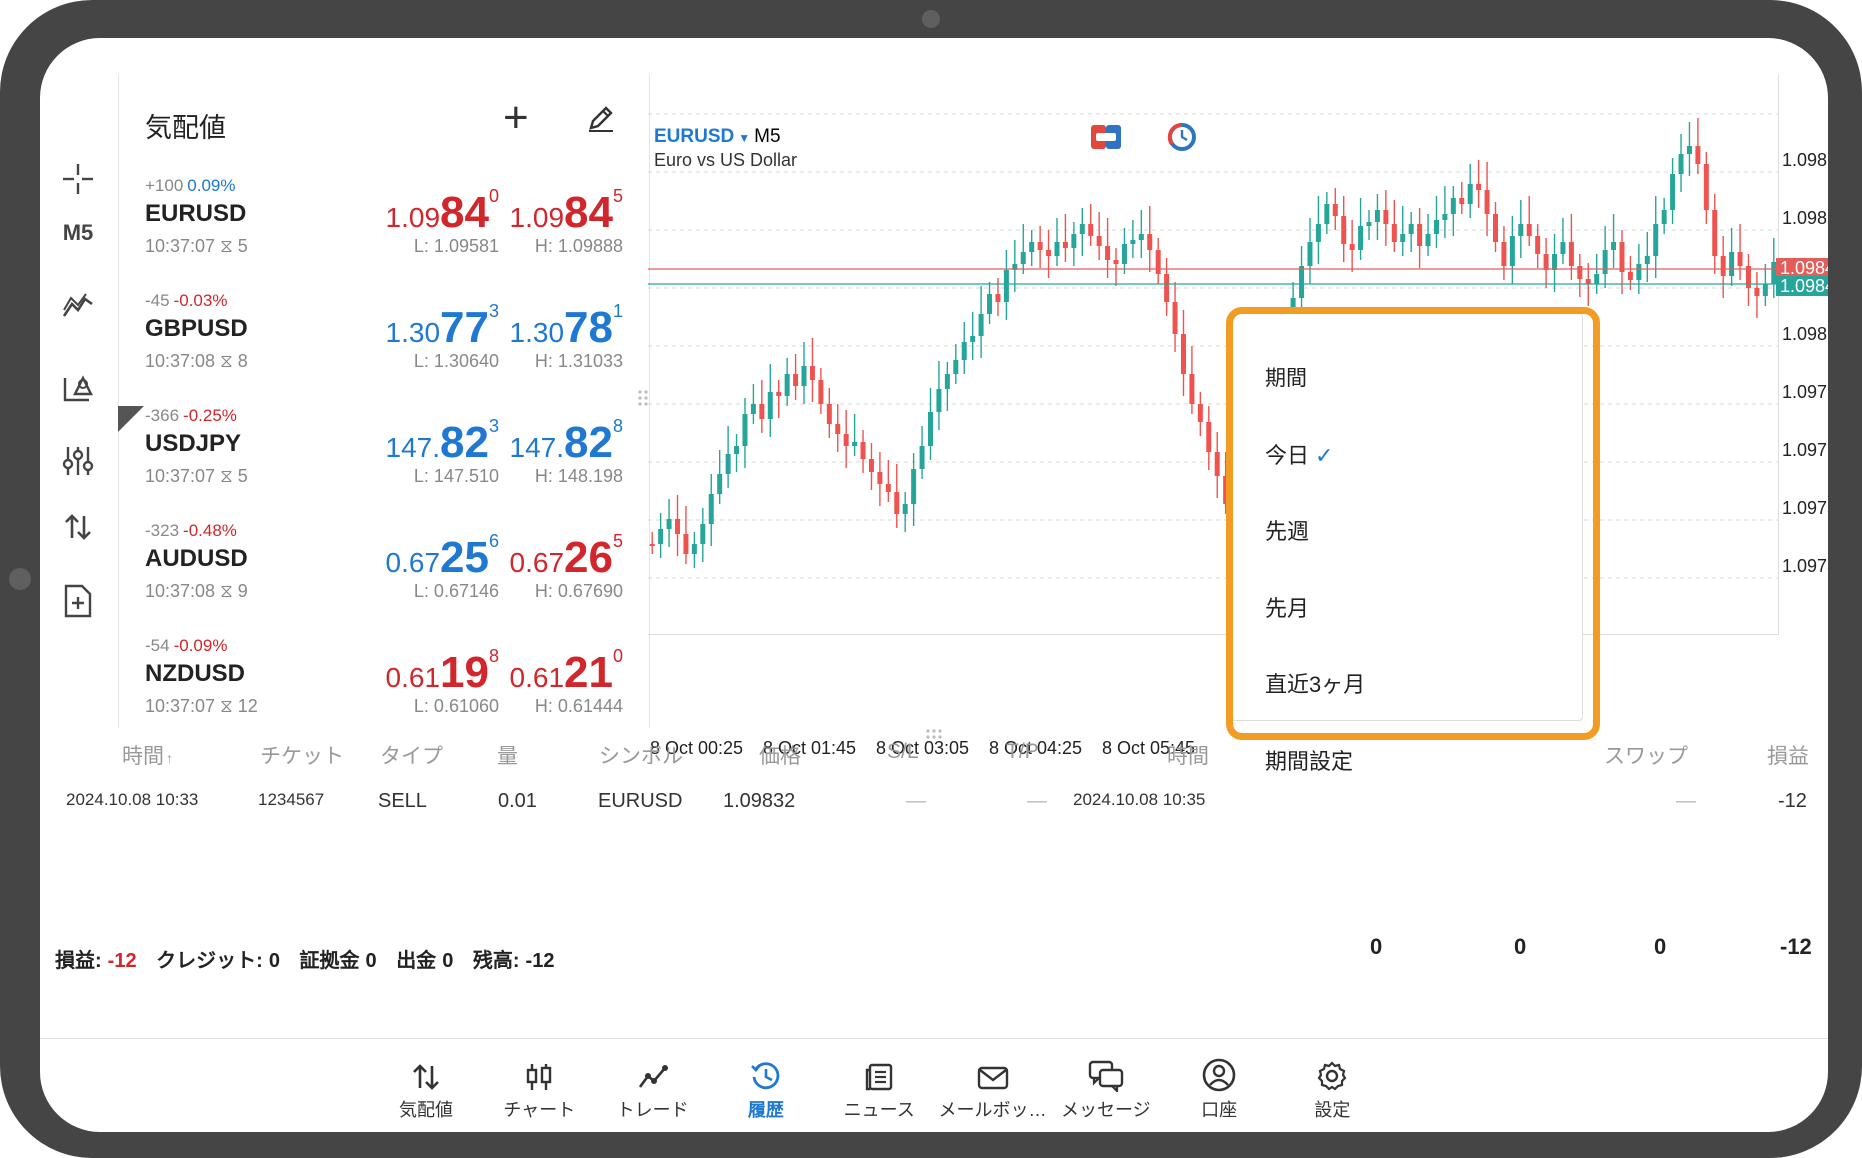 The height and width of the screenshot is (1158, 1862). What do you see at coordinates (879, 1089) in the screenshot?
I see `nav-item: ニュース` at bounding box center [879, 1089].